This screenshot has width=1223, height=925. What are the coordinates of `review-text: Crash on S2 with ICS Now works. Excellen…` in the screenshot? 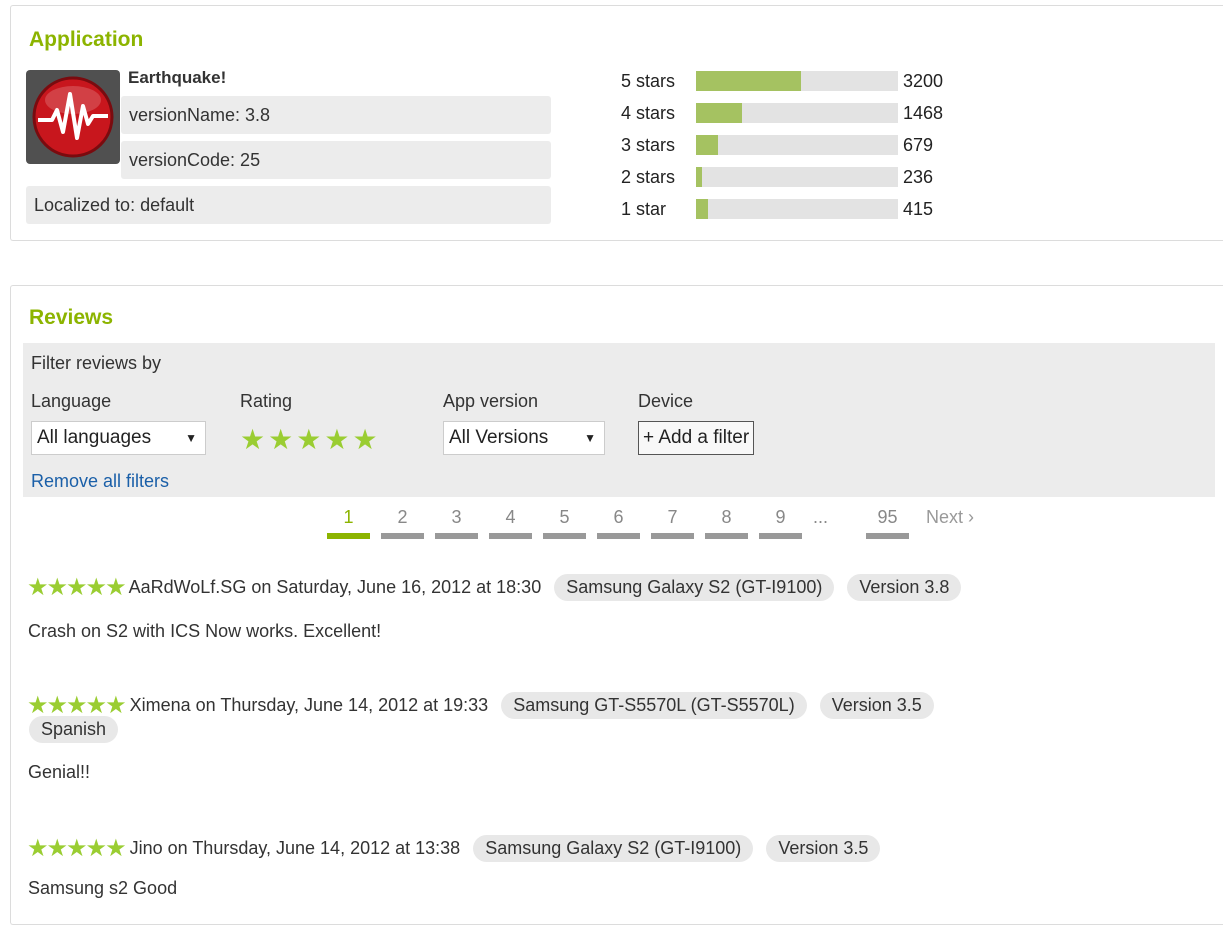 It's located at (205, 631).